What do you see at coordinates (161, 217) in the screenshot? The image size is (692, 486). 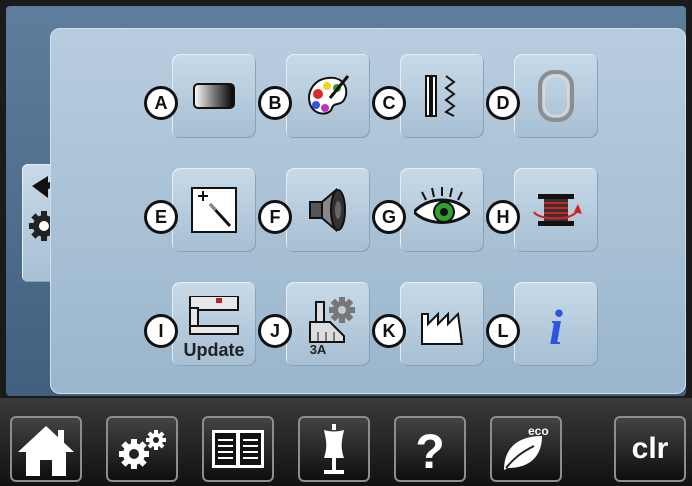 I see `letter-badge-e: E` at bounding box center [161, 217].